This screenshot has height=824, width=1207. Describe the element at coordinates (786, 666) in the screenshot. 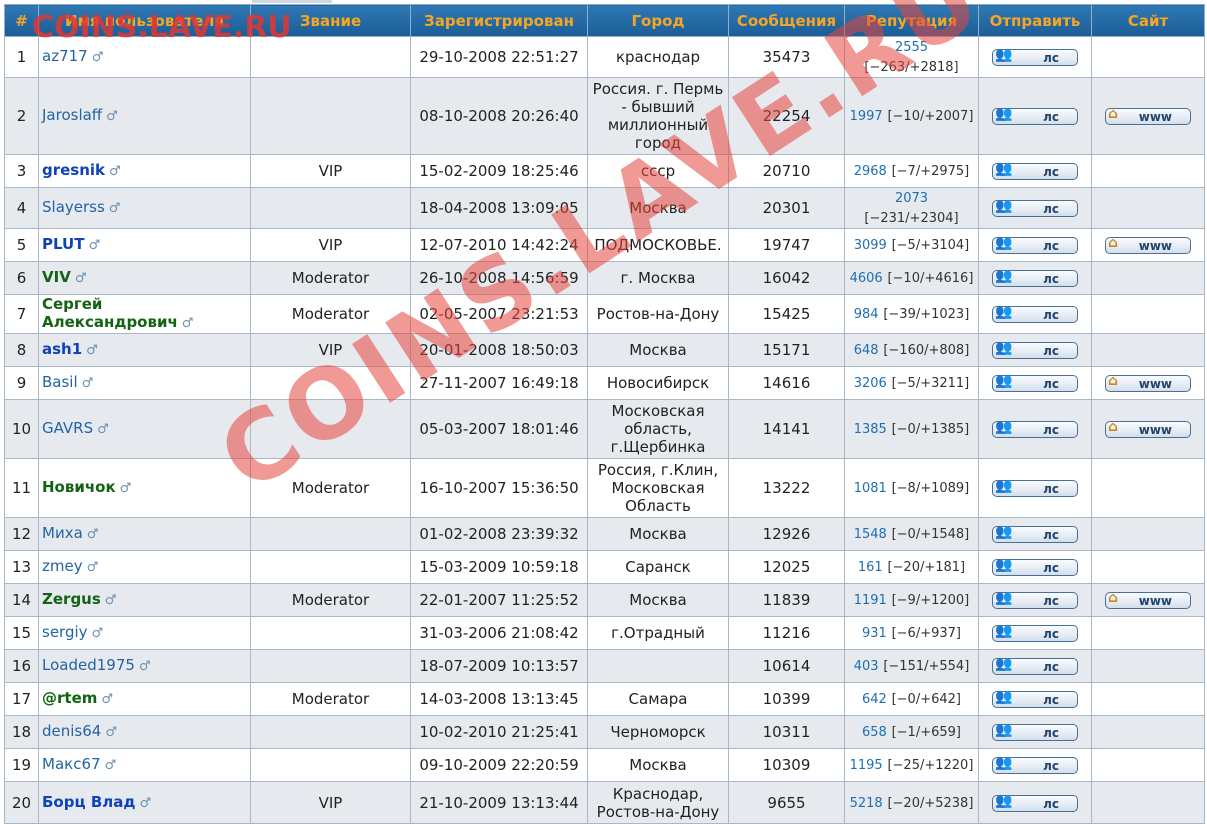

I see `posts-count: 10614` at that location.